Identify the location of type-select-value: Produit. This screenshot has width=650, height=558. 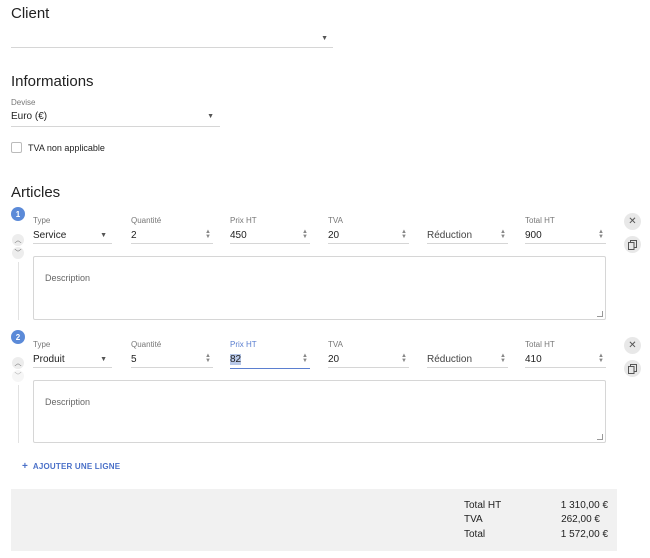
(49, 359).